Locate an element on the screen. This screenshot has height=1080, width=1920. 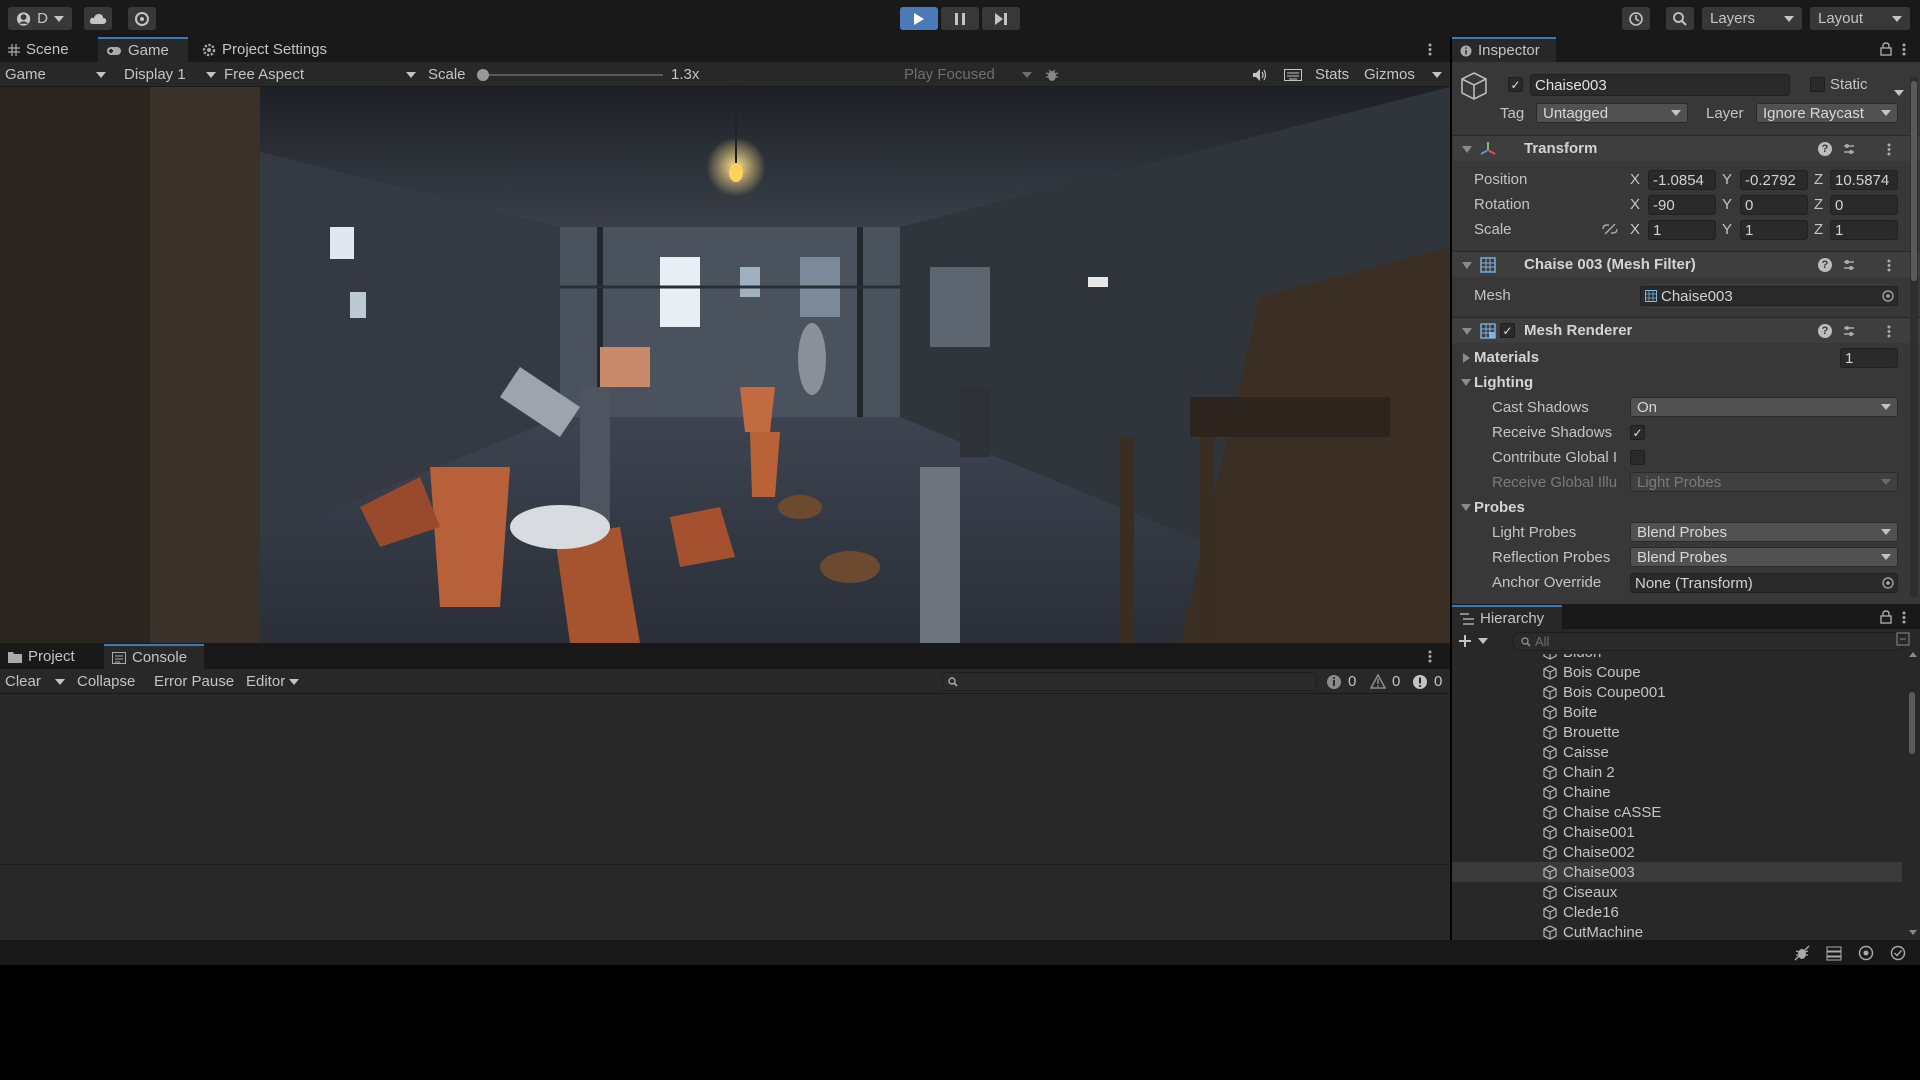
hierarchy-search-input: All is located at coordinates (1708, 641).